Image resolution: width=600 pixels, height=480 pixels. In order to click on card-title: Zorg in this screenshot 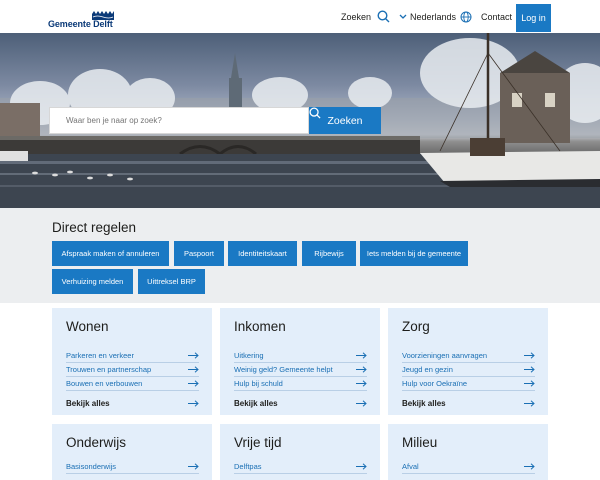, I will do `click(416, 326)`.